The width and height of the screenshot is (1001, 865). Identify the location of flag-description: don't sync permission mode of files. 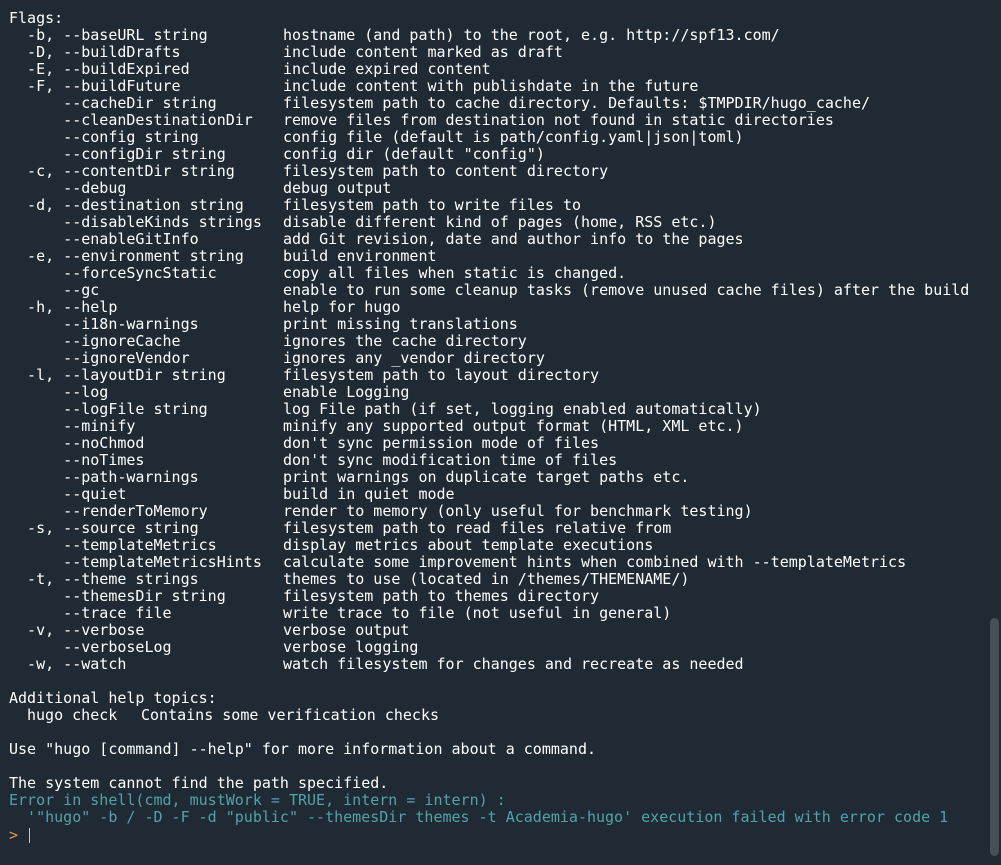
(441, 443).